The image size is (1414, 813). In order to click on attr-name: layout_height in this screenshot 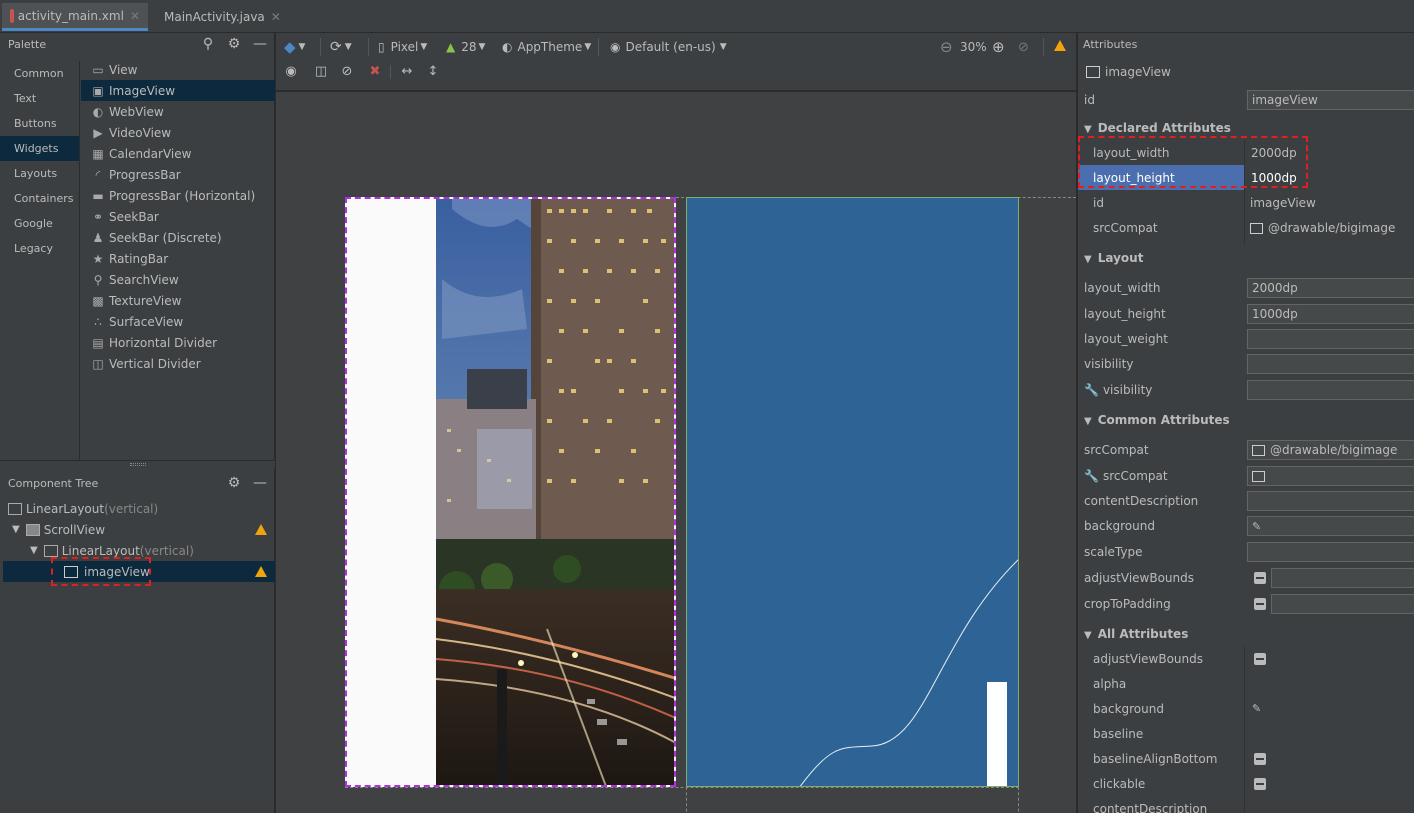, I will do `click(1125, 313)`.